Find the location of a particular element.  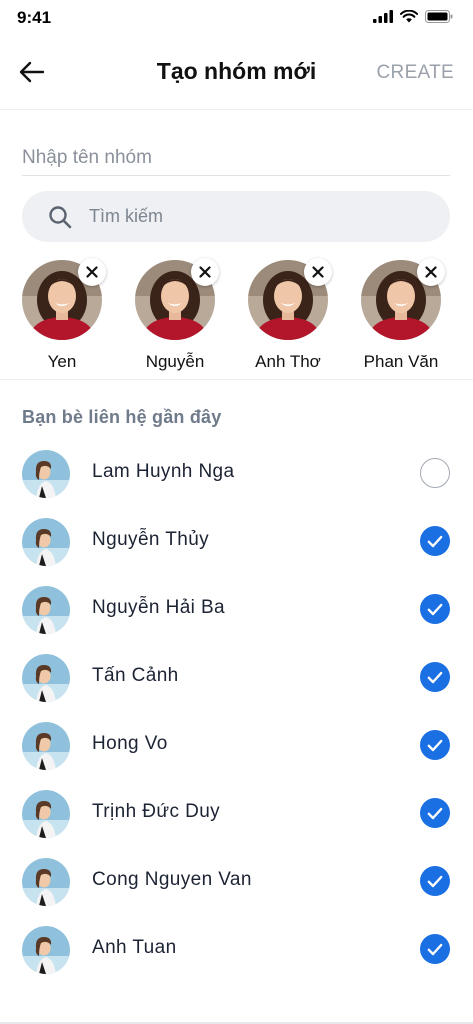

contact-name: Cong Nguyen Van is located at coordinates (172, 879).